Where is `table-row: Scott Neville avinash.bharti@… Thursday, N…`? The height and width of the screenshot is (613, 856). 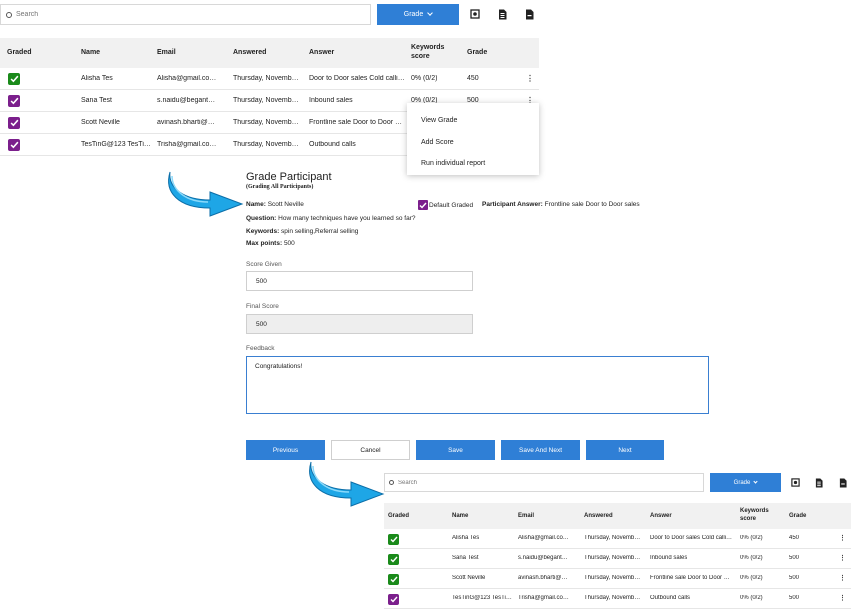
table-row: Scott Neville avinash.bharti@… Thursday, N… is located at coordinates (617, 579).